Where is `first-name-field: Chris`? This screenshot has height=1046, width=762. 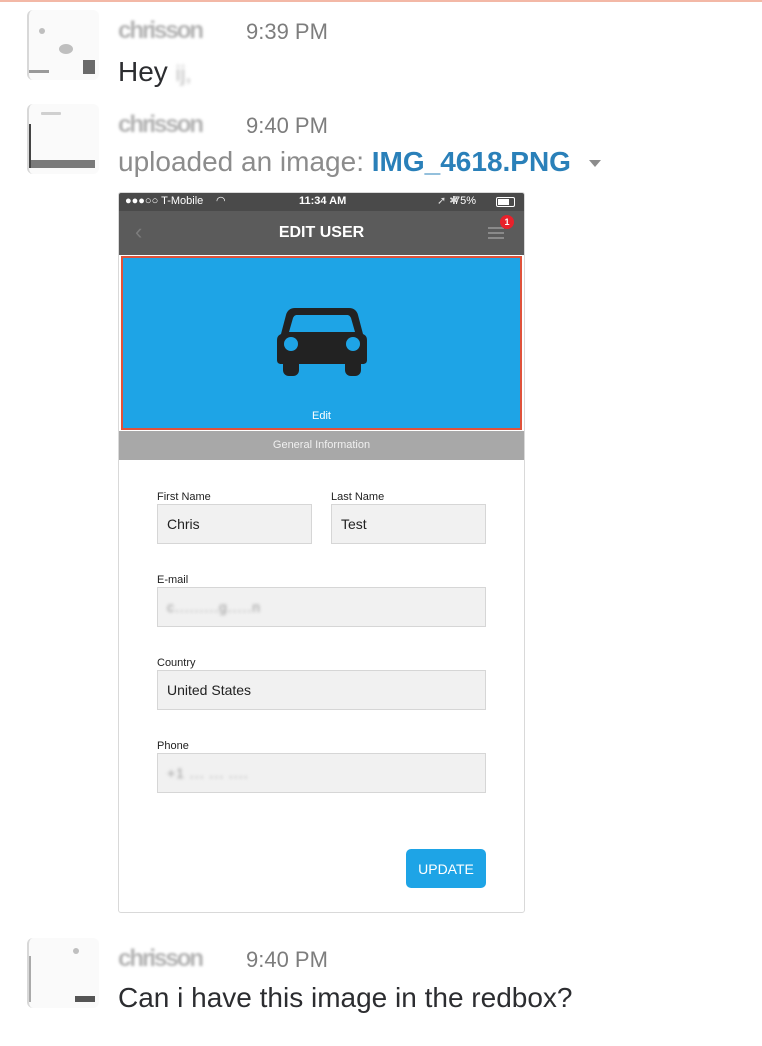 first-name-field: Chris is located at coordinates (234, 524).